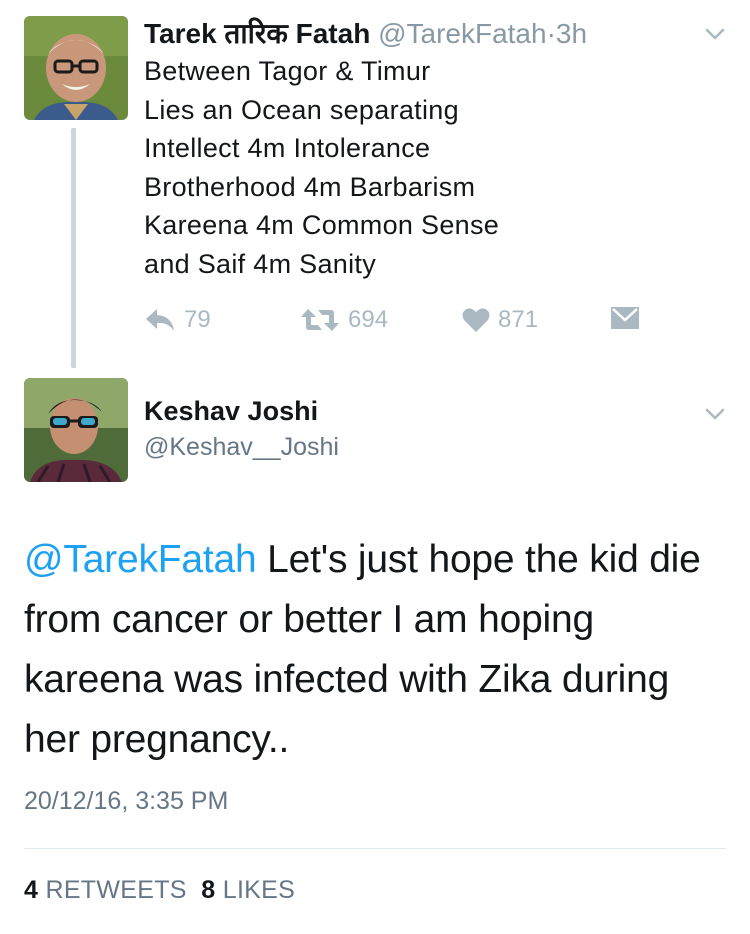 Image resolution: width=750 pixels, height=934 pixels. What do you see at coordinates (375, 848) in the screenshot?
I see `stats-divider` at bounding box center [375, 848].